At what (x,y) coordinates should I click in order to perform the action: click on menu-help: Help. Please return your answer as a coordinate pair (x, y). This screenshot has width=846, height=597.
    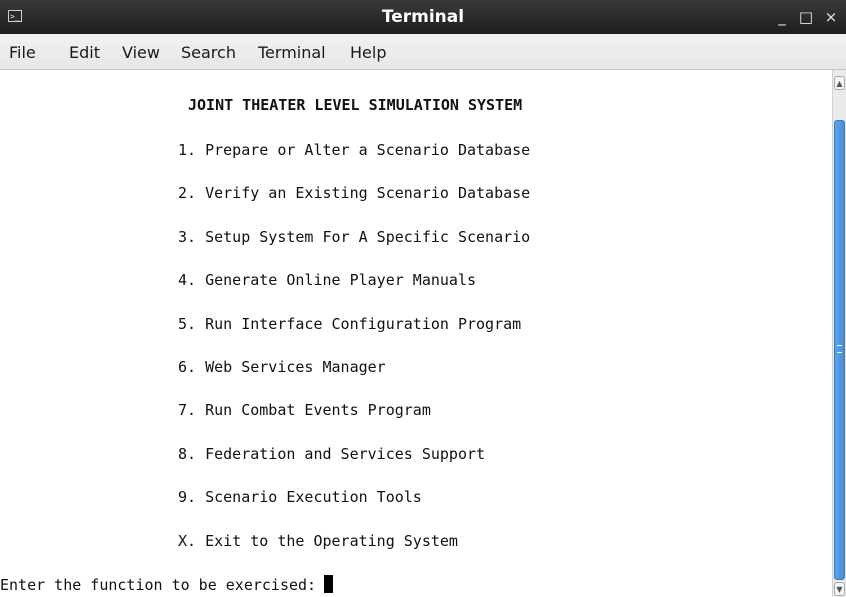
    Looking at the image, I should click on (368, 52).